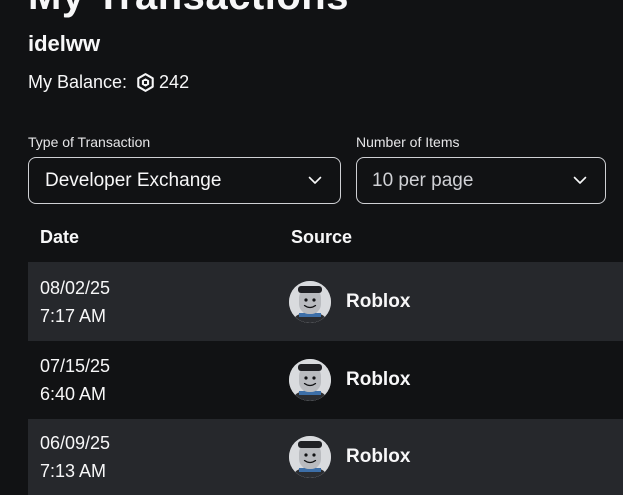  Describe the element at coordinates (481, 180) in the screenshot. I see `items-per-page-select: 10 per page` at that location.